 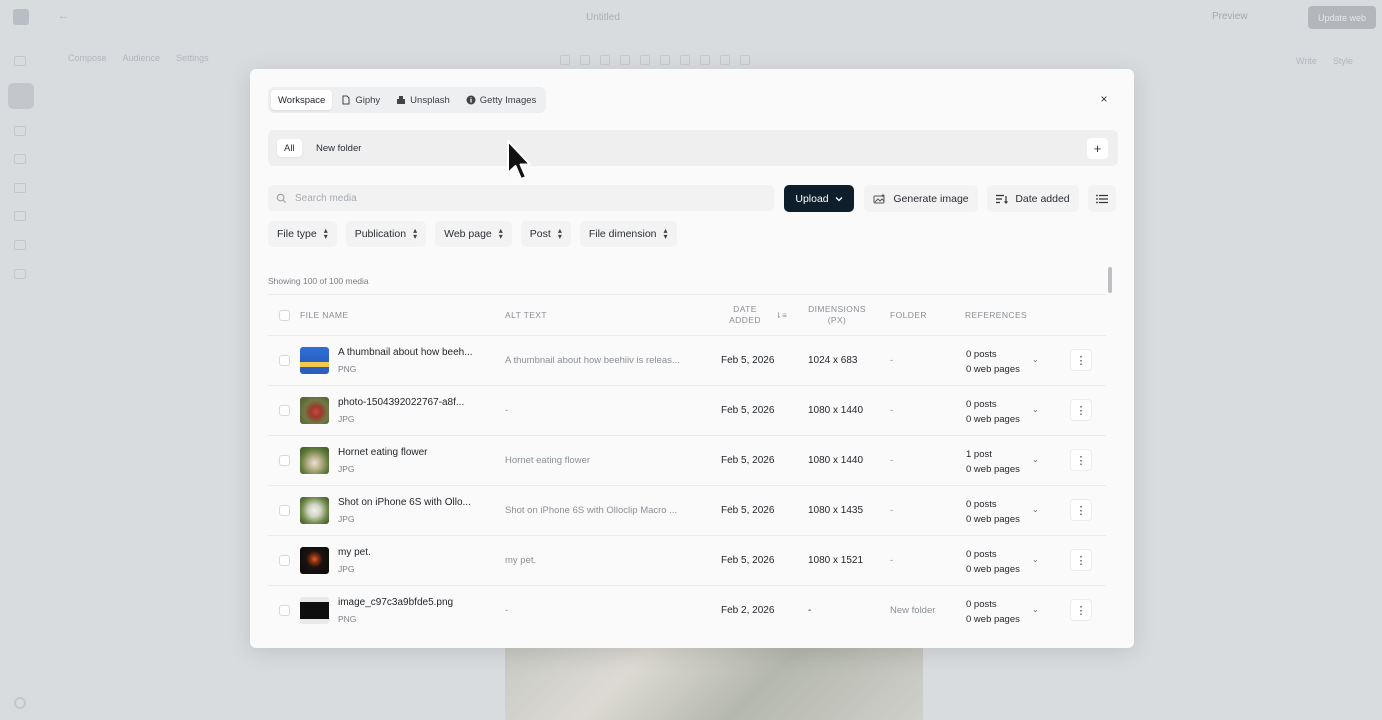 I want to click on editor-tabs: Compose Audience Settings, so click(x=138, y=58).